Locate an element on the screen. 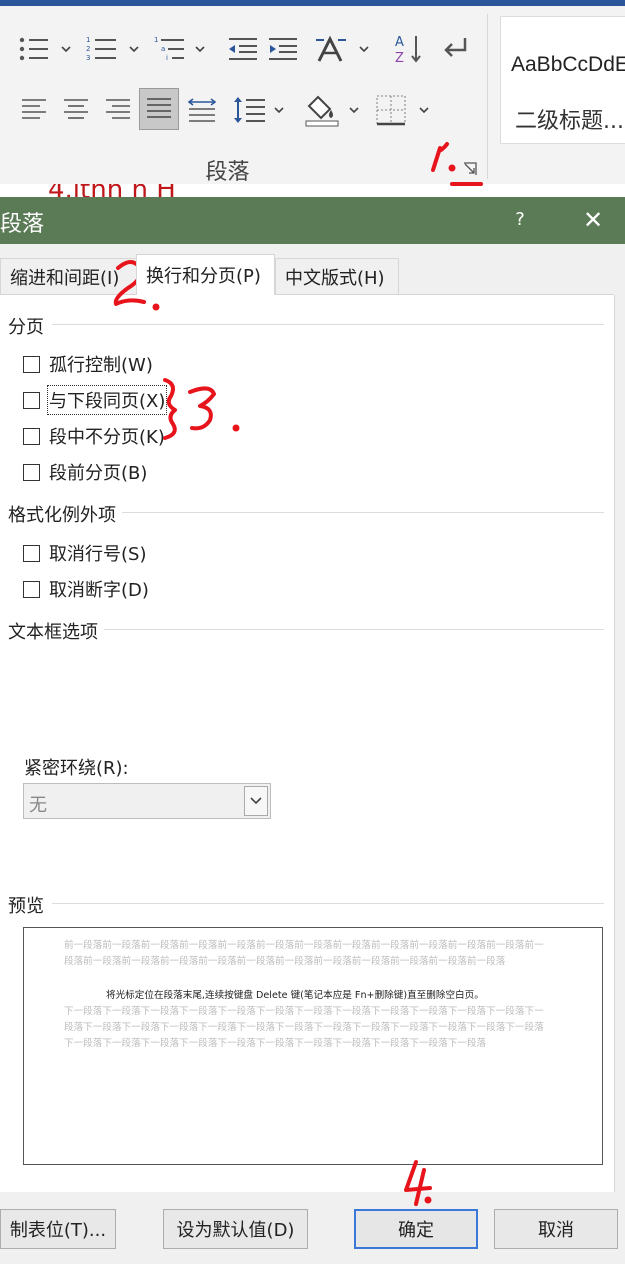 The width and height of the screenshot is (625, 1264). decrease-indent-button is located at coordinates (242, 49).